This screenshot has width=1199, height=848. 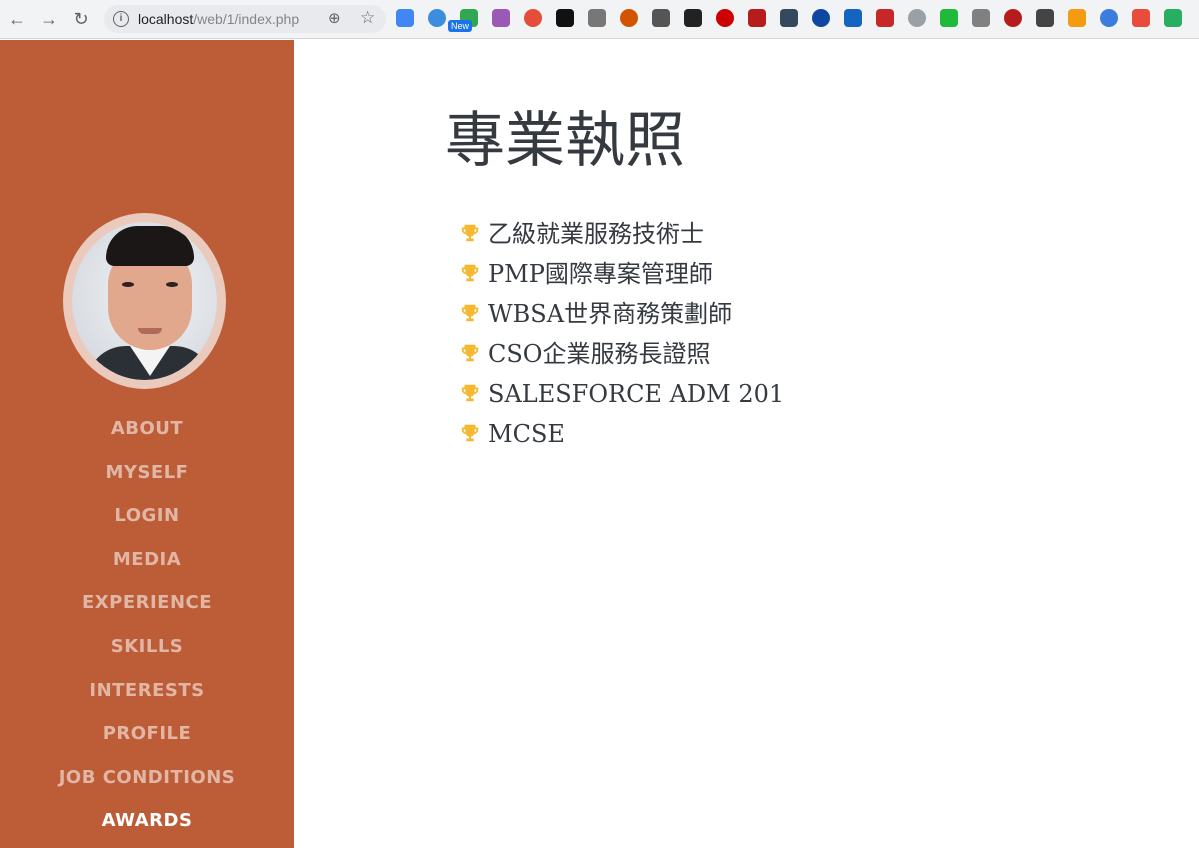 What do you see at coordinates (147, 562) in the screenshot?
I see `nav-item-media: MEDIA` at bounding box center [147, 562].